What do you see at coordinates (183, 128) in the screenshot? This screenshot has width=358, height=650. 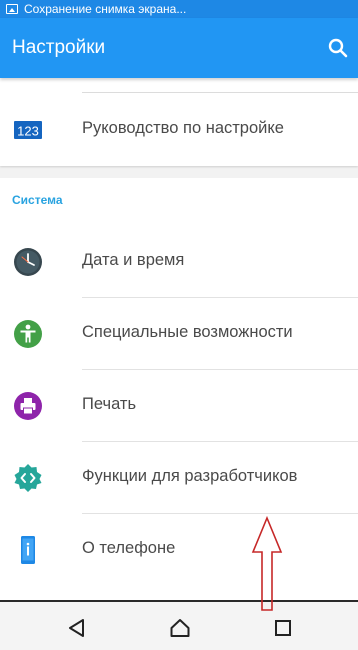 I see `list-item-label: Руководство по настройке` at bounding box center [183, 128].